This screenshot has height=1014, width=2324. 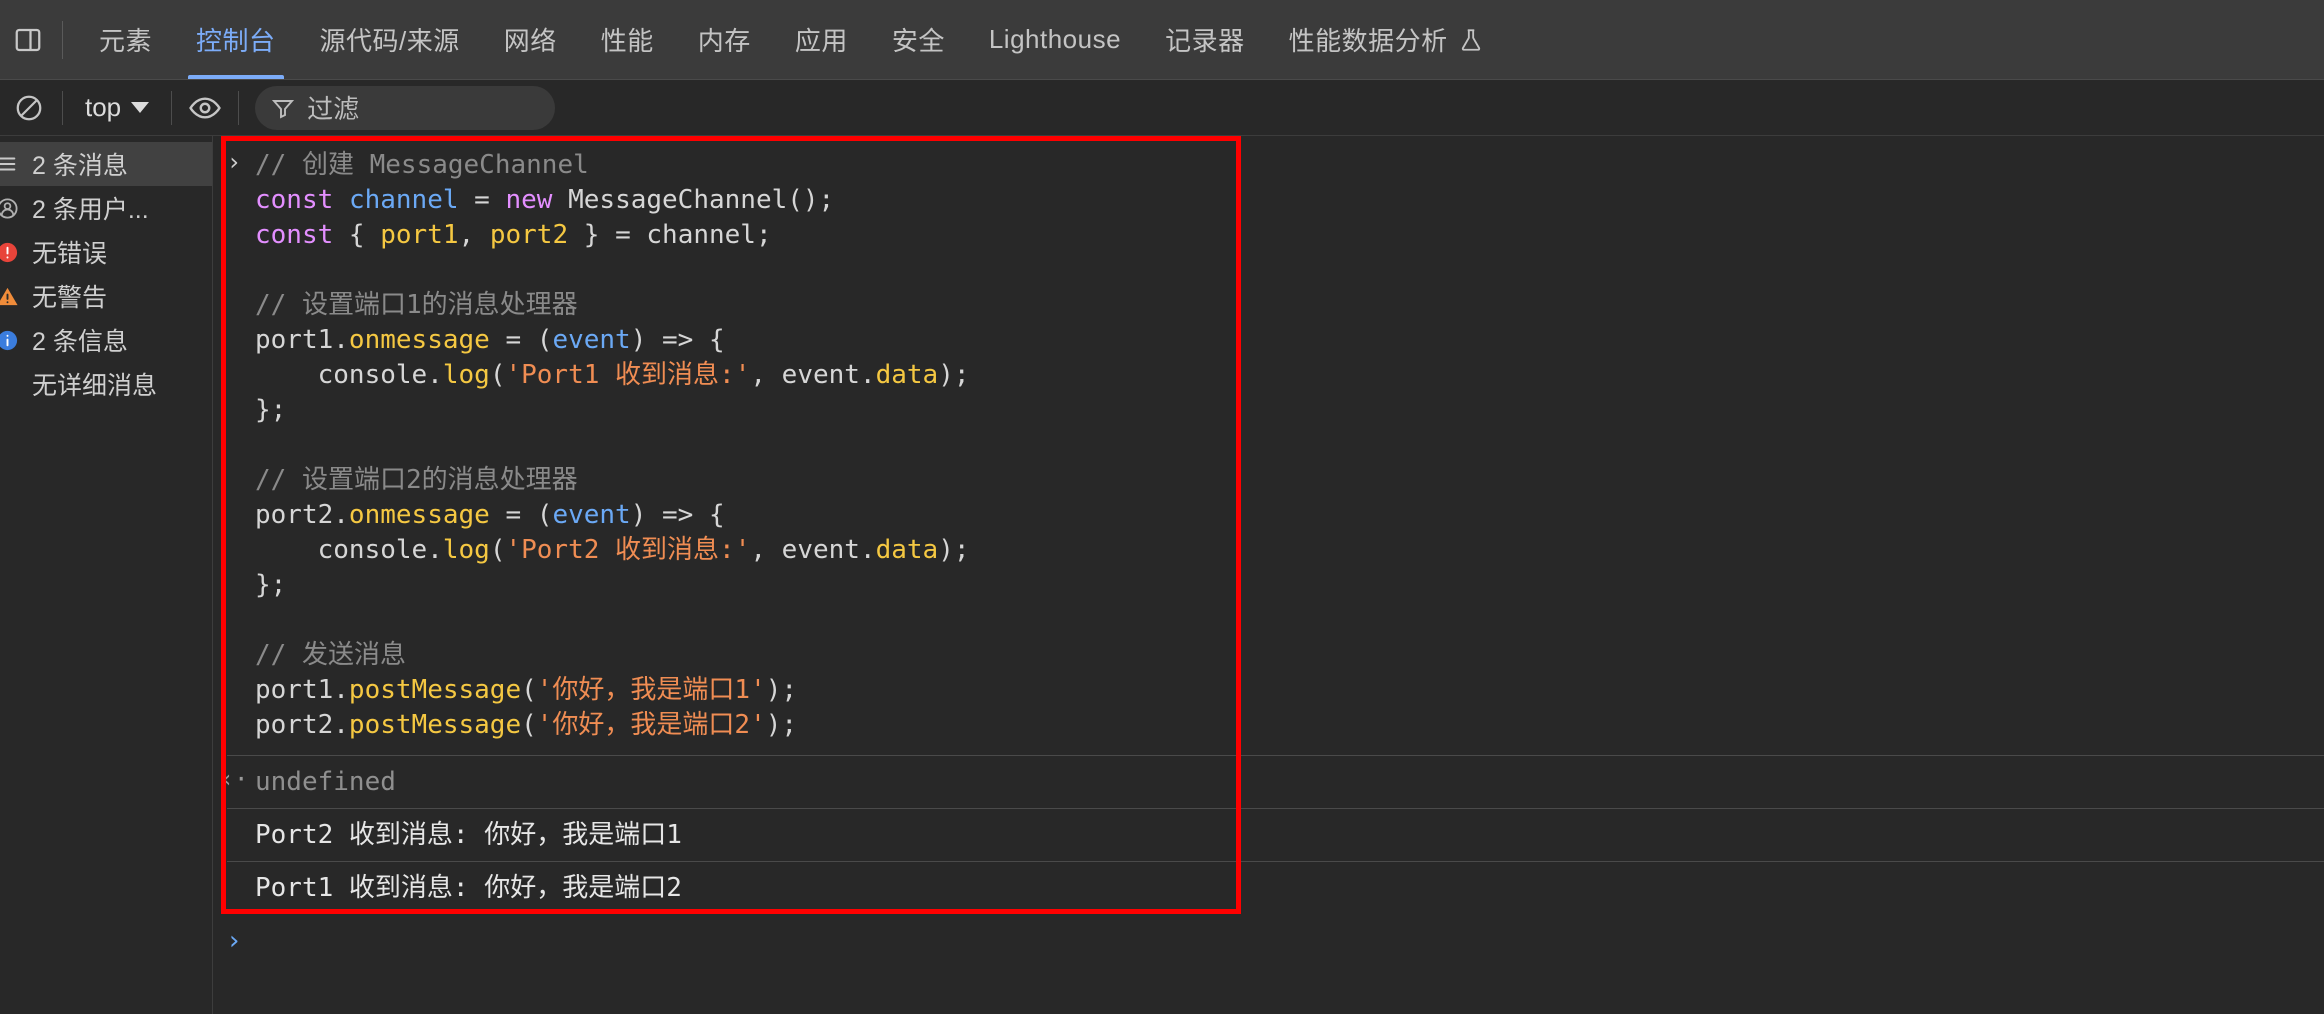 I want to click on user-icon, so click(x=10, y=208).